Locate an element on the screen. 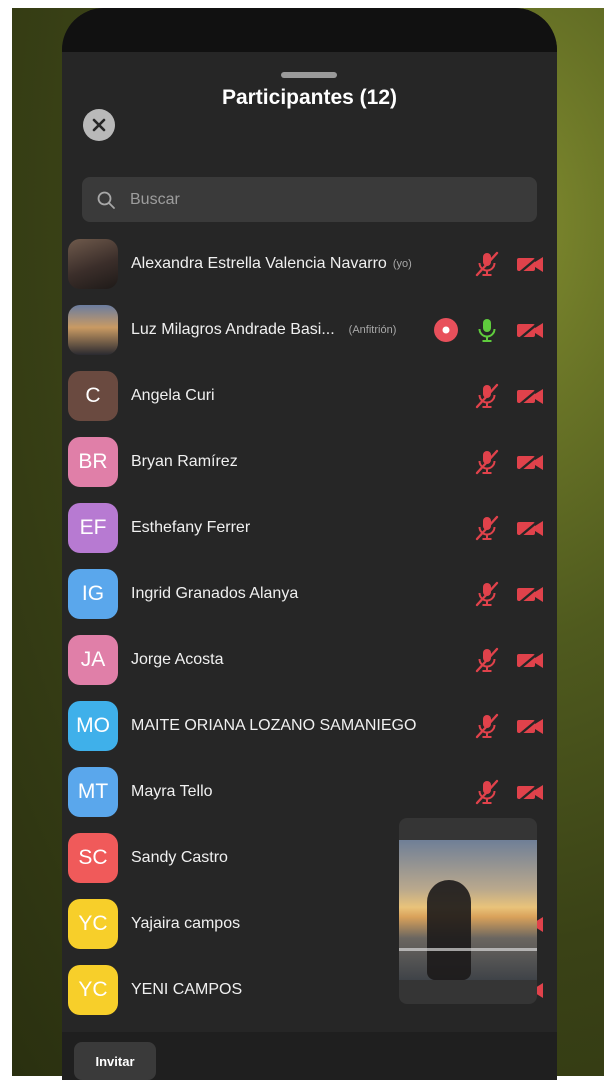 The width and height of the screenshot is (604, 1080). participant-name: Jorge Acosta is located at coordinates (177, 659).